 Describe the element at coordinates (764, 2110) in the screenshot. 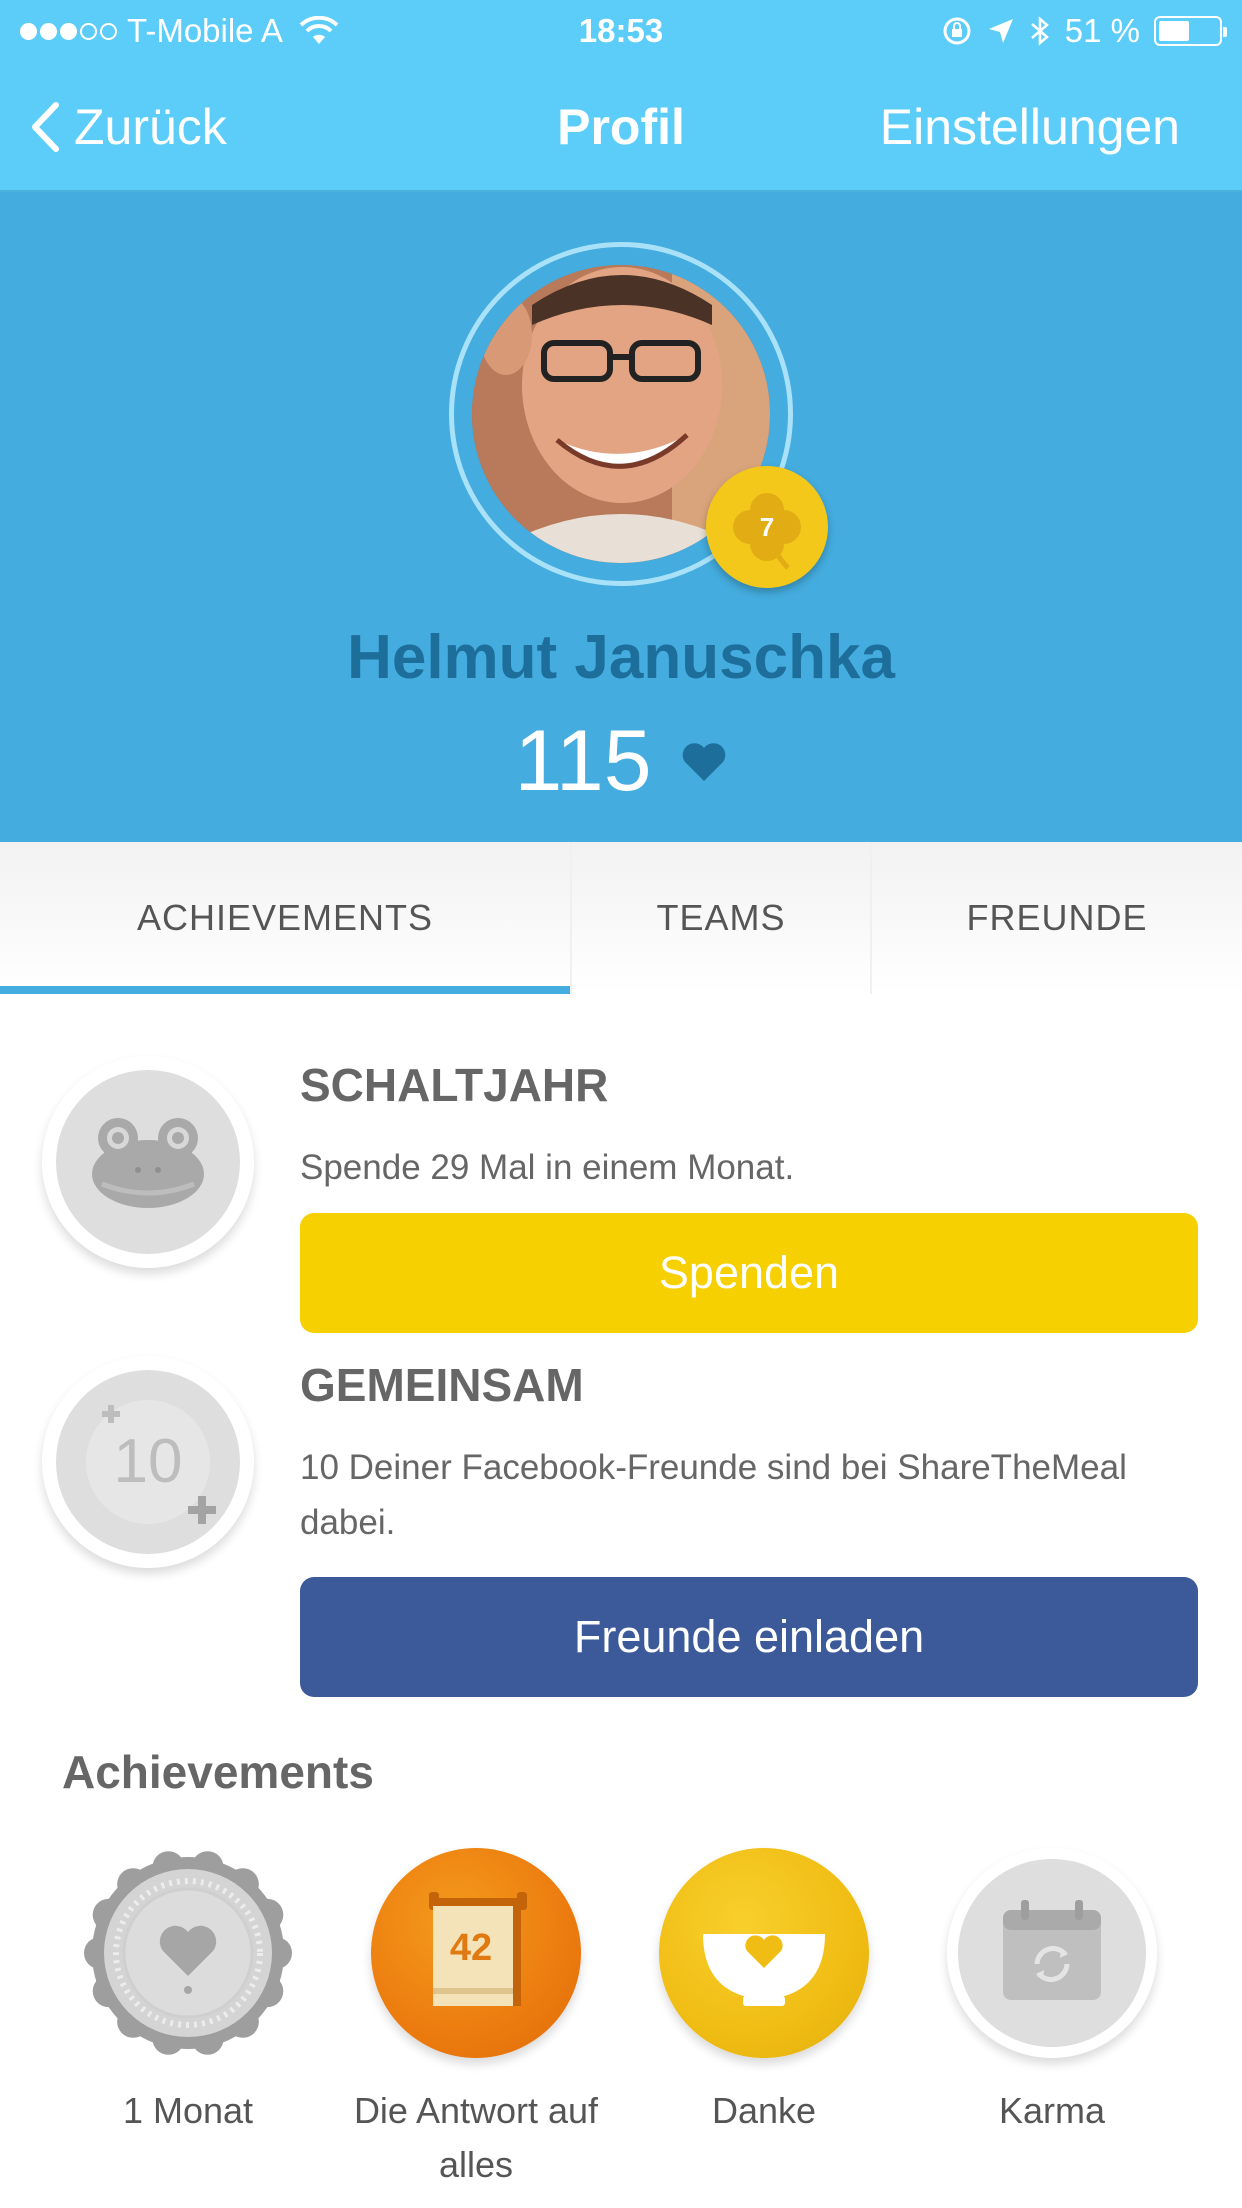

I see `achievement-label: Danke` at that location.